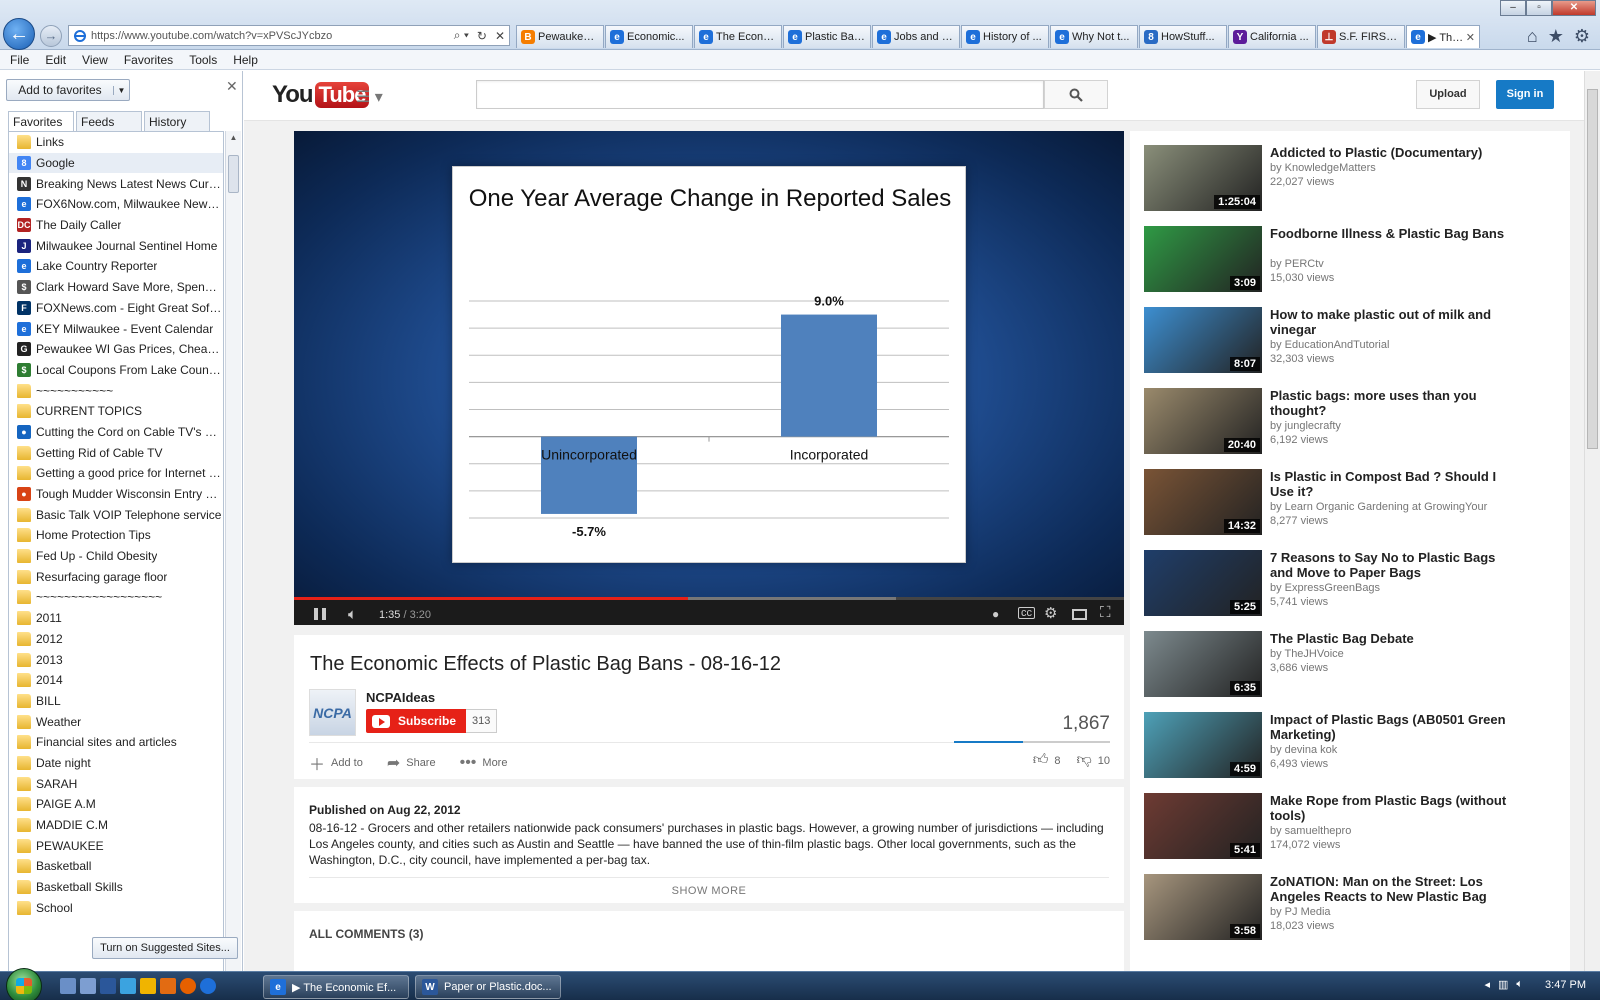  Describe the element at coordinates (1076, 94) in the screenshot. I see `search-button` at that location.